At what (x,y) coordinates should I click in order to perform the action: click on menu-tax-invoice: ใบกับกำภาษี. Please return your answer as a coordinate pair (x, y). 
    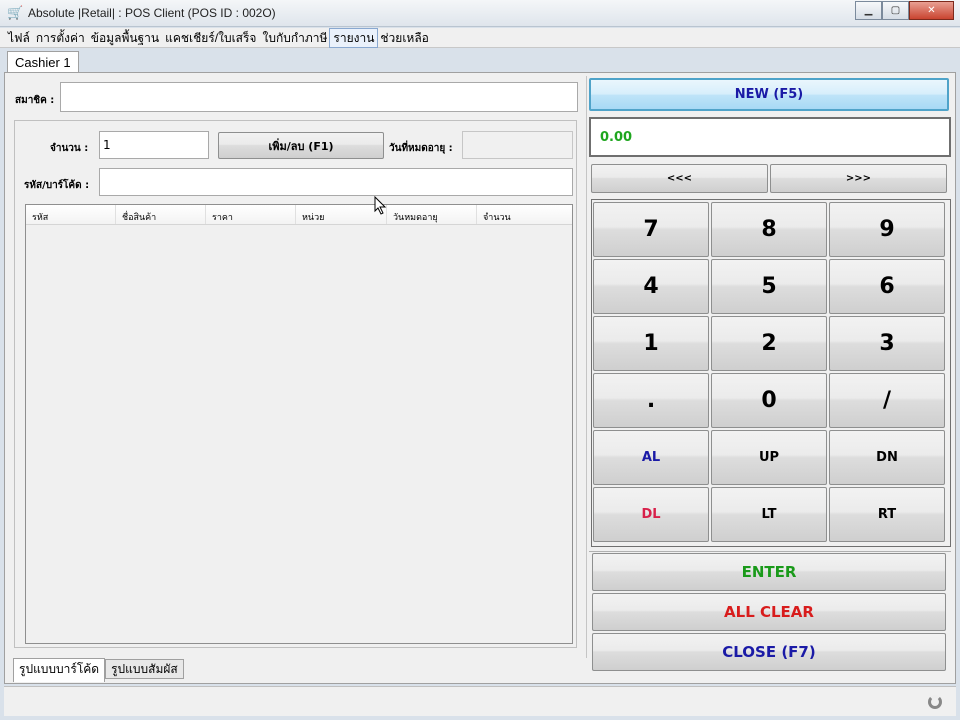
    Looking at the image, I should click on (294, 38).